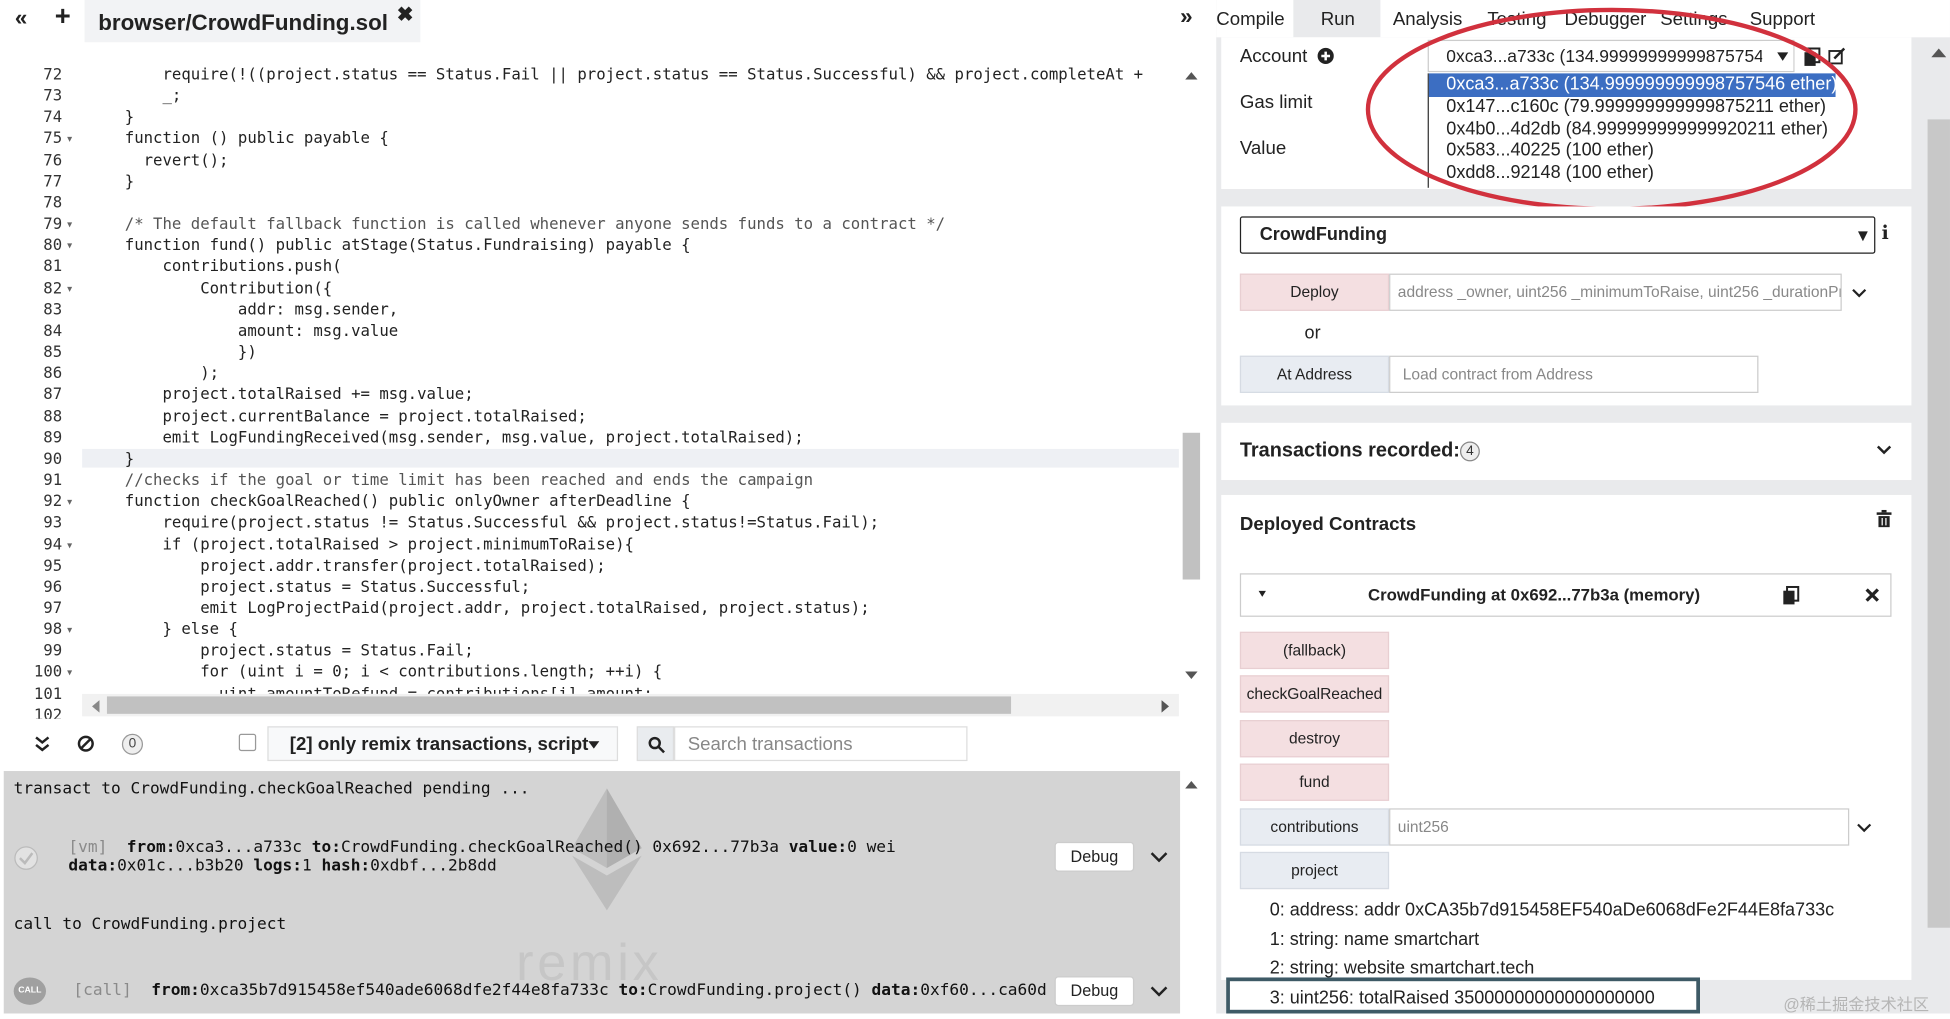 The height and width of the screenshot is (1019, 1950). What do you see at coordinates (1159, 857) in the screenshot?
I see `expand-log-icon` at bounding box center [1159, 857].